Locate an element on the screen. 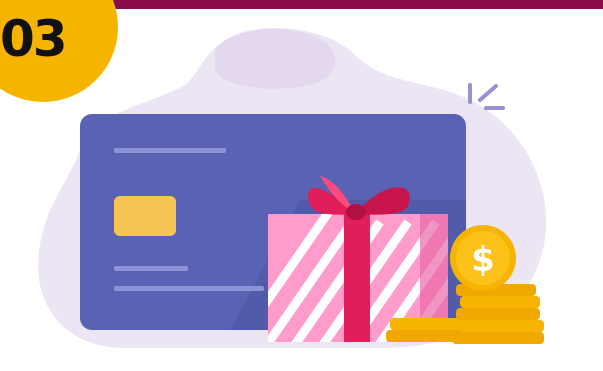 This screenshot has width=603, height=371. card-chip is located at coordinates (145, 216).